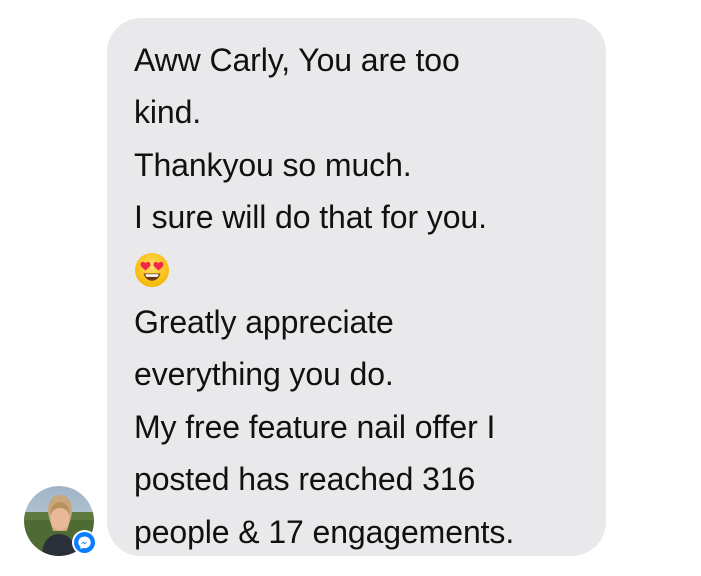 The image size is (701, 576). What do you see at coordinates (273, 164) in the screenshot?
I see `message-line: Thankyou so much.` at bounding box center [273, 164].